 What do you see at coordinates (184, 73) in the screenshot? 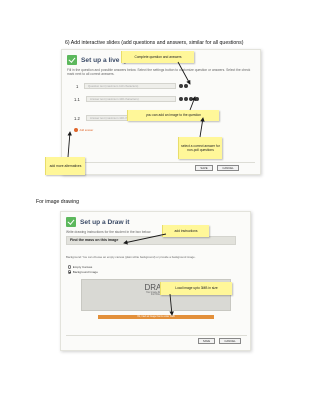
I see `arrow-complete` at bounding box center [184, 73].